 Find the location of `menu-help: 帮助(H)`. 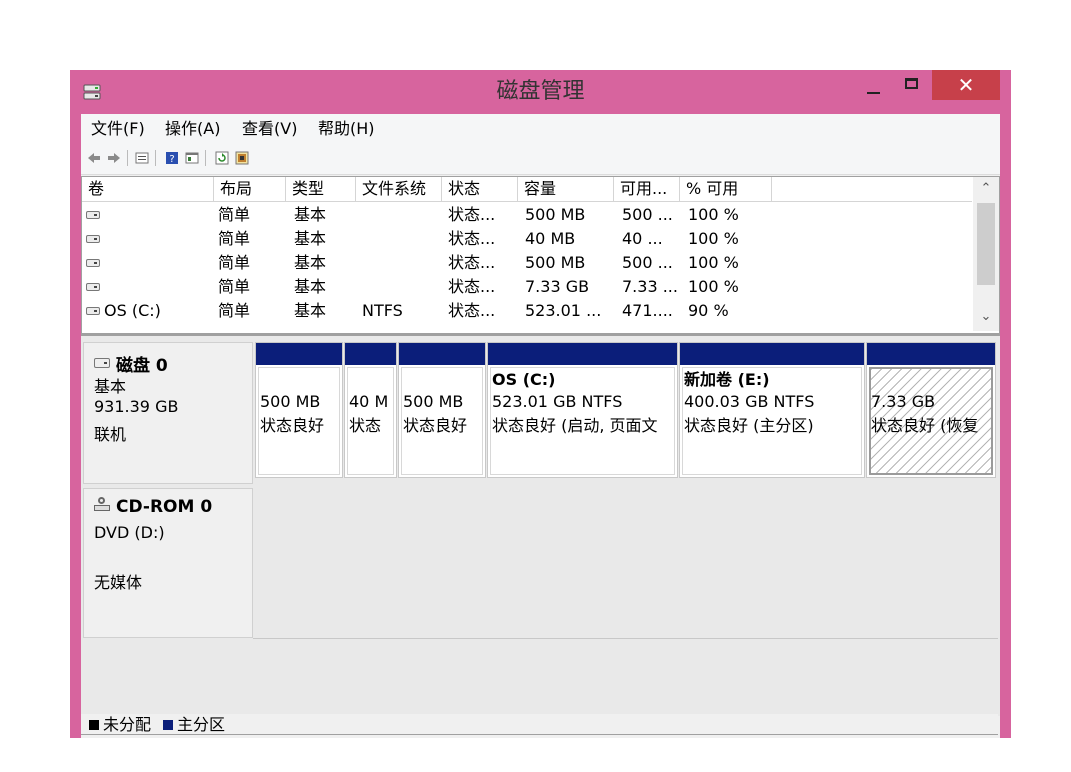

menu-help: 帮助(H) is located at coordinates (346, 129).